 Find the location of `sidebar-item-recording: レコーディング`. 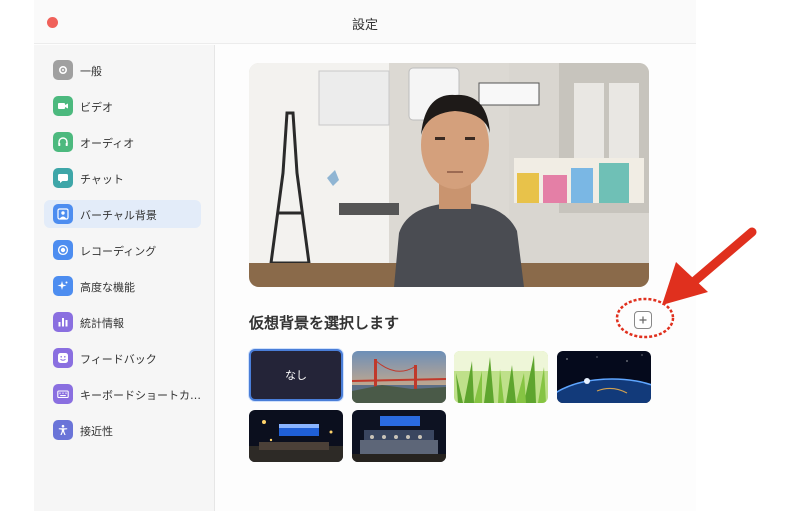

sidebar-item-recording: レコーディング is located at coordinates (122, 250).